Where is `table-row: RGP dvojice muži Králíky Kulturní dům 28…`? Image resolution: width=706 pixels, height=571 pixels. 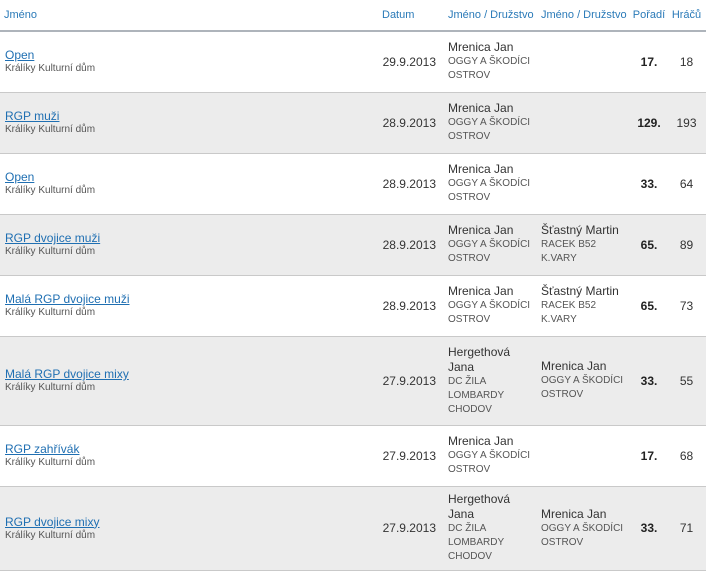 table-row: RGP dvojice muži Králíky Kulturní dům 28… is located at coordinates (353, 245).